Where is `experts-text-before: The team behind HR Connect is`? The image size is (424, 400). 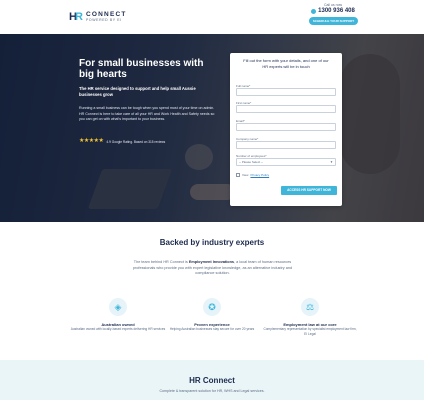 experts-text-before: The team behind HR Connect is is located at coordinates (160, 262).